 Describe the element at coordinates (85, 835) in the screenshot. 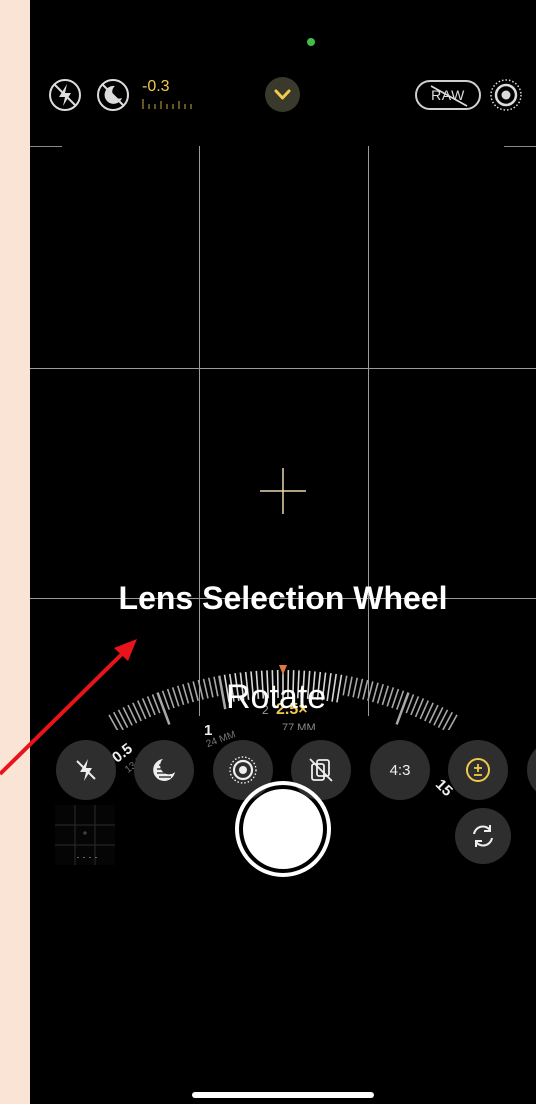

I see `last-photo-thumbnail` at that location.